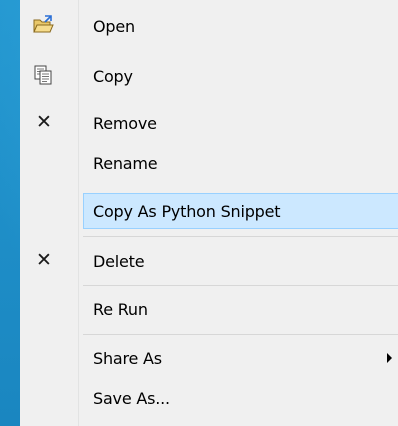  I want to click on menu-item-label: Remove, so click(125, 123).